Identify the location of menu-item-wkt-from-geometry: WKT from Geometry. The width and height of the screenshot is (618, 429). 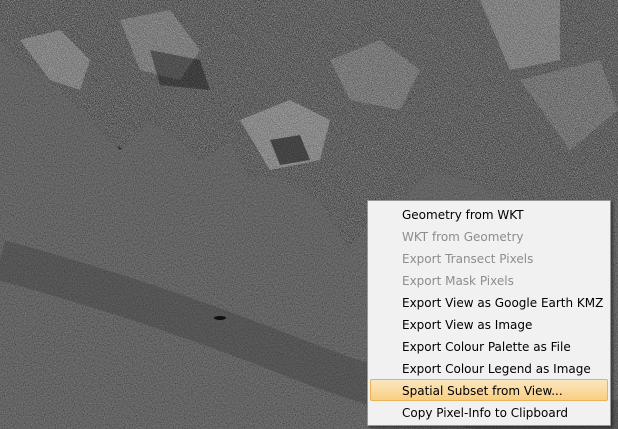
(463, 237).